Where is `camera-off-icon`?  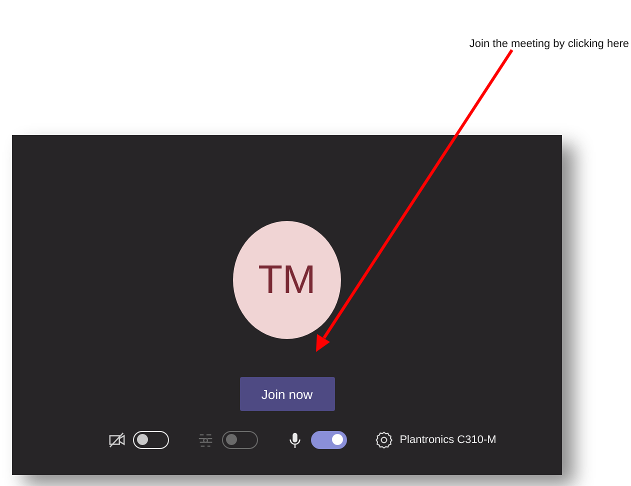 camera-off-icon is located at coordinates (117, 440).